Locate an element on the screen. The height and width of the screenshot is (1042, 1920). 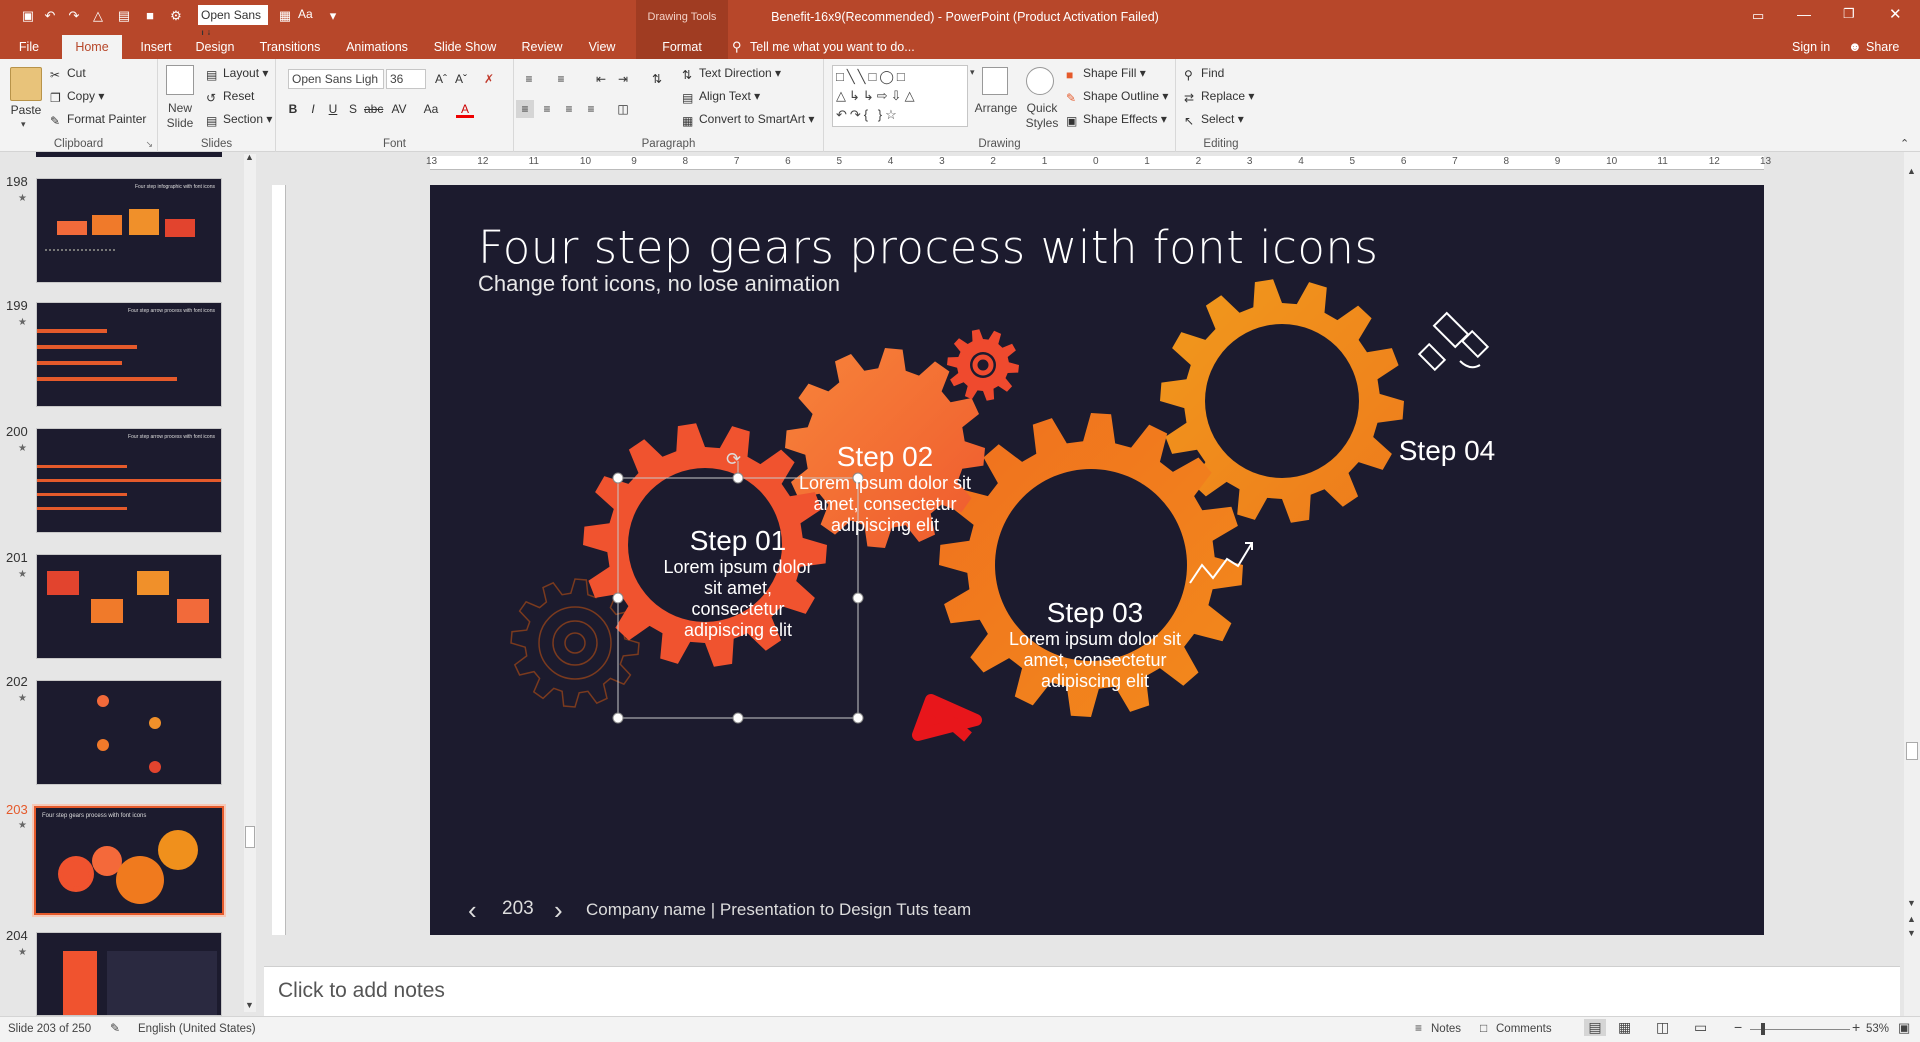
sign-in-link: Sign in is located at coordinates (1811, 47).